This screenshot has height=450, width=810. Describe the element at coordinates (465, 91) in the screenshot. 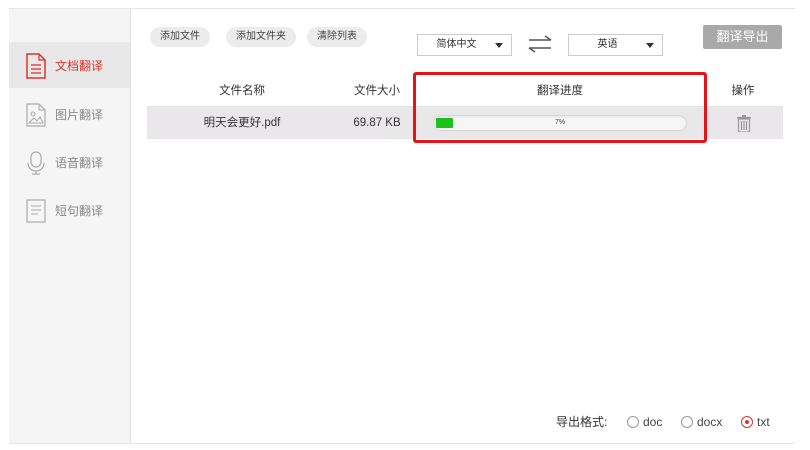

I see `table-header: 文件名称 文件大小 翻译进度 操作` at that location.